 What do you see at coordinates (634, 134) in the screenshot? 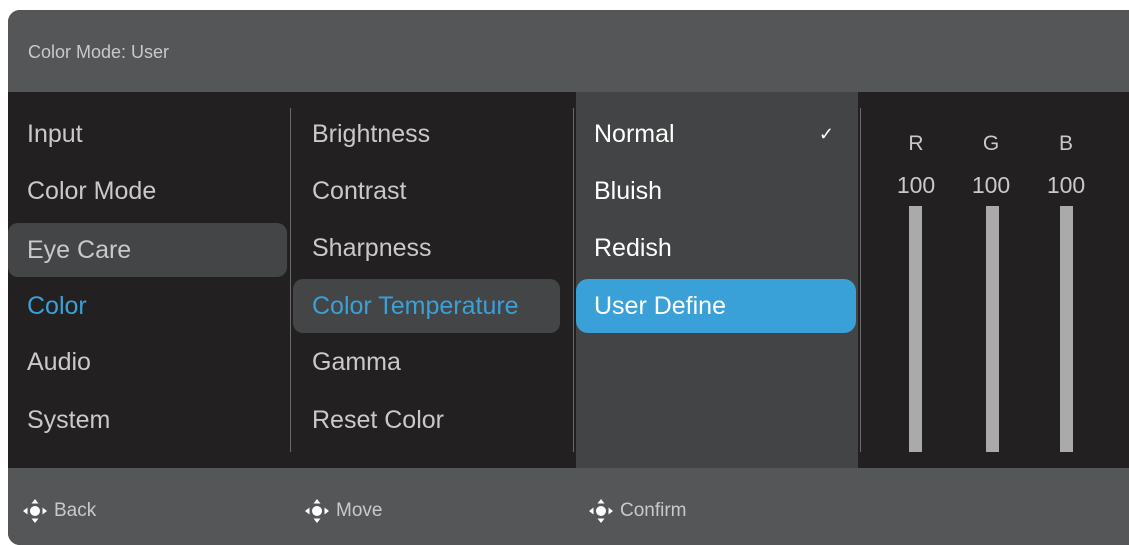
I see `option-label: Normal` at bounding box center [634, 134].